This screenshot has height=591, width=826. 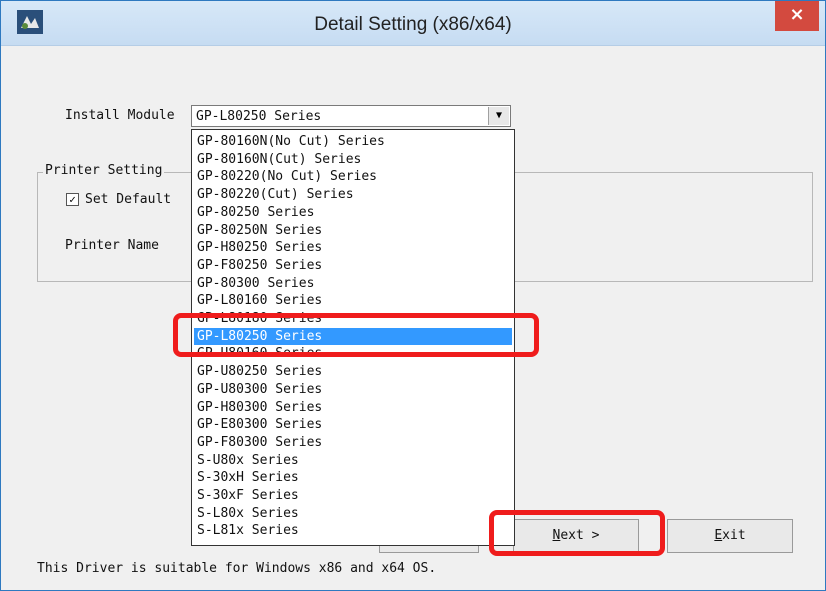 What do you see at coordinates (353, 265) in the screenshot?
I see `dropdown-item: GP-F80250 Series` at bounding box center [353, 265].